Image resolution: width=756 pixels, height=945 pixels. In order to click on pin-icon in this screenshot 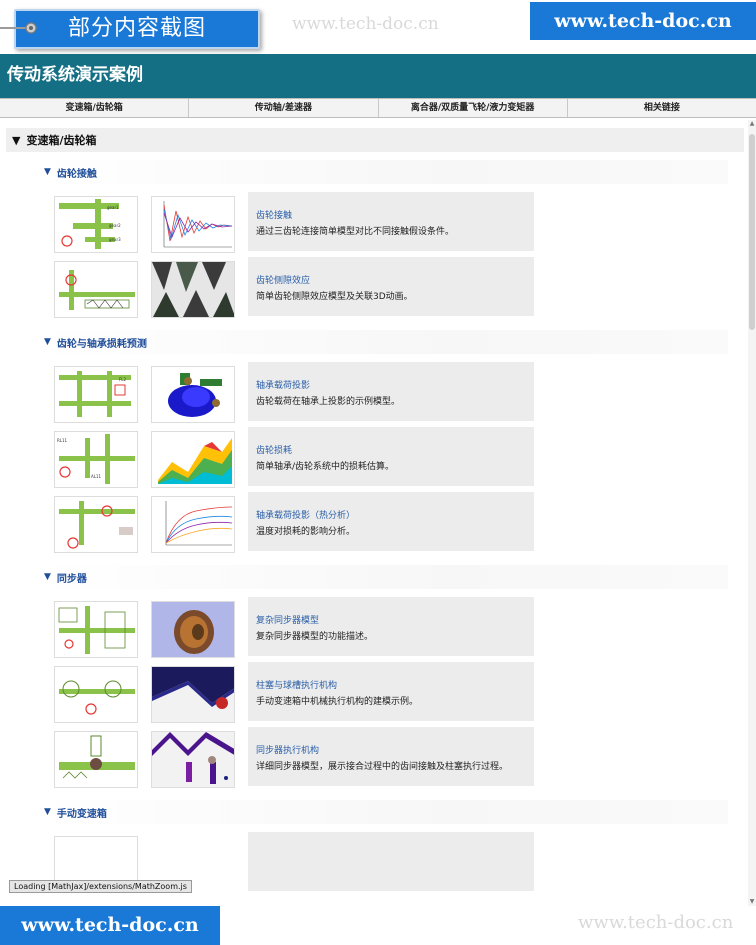, I will do `click(18, 28)`.